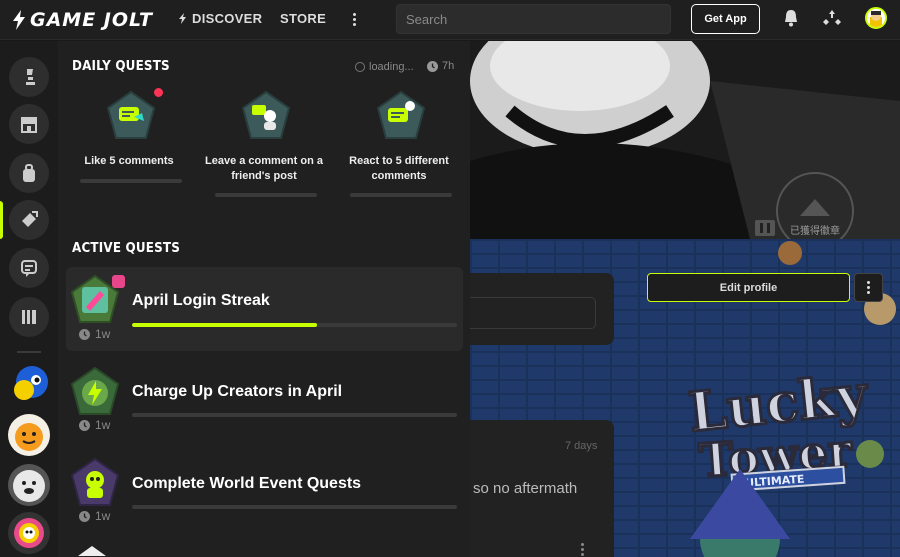 This screenshot has width=900, height=557. I want to click on nav-store: STORE, so click(303, 18).